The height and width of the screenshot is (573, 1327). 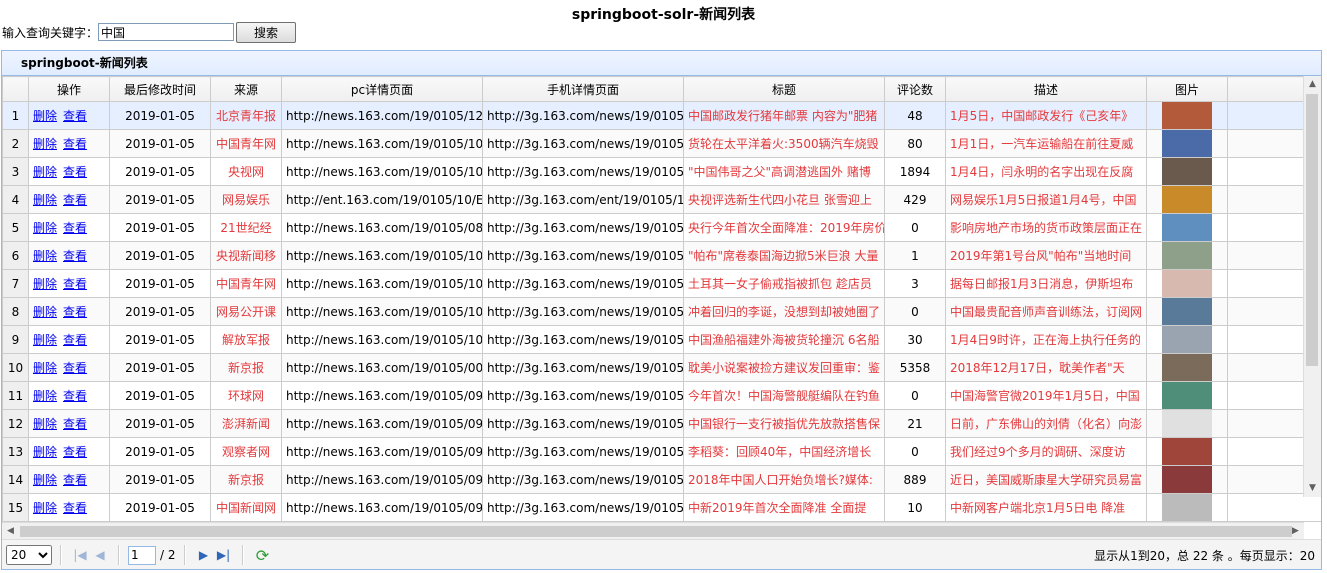 What do you see at coordinates (1046, 89) in the screenshot?
I see `header-cell: 描述` at bounding box center [1046, 89].